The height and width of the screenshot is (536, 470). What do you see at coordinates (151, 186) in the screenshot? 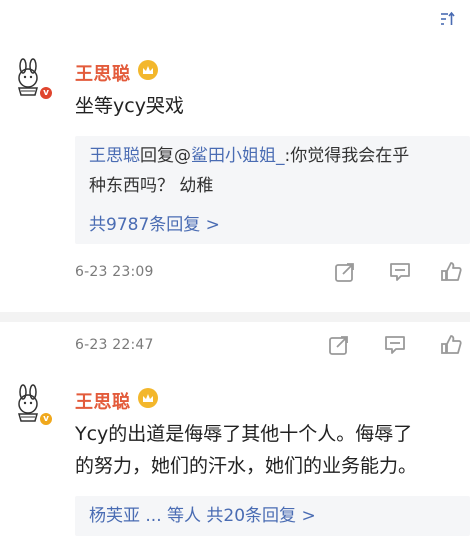
I see `reply-line-2: 种东西吗？ 幼稚` at bounding box center [151, 186].